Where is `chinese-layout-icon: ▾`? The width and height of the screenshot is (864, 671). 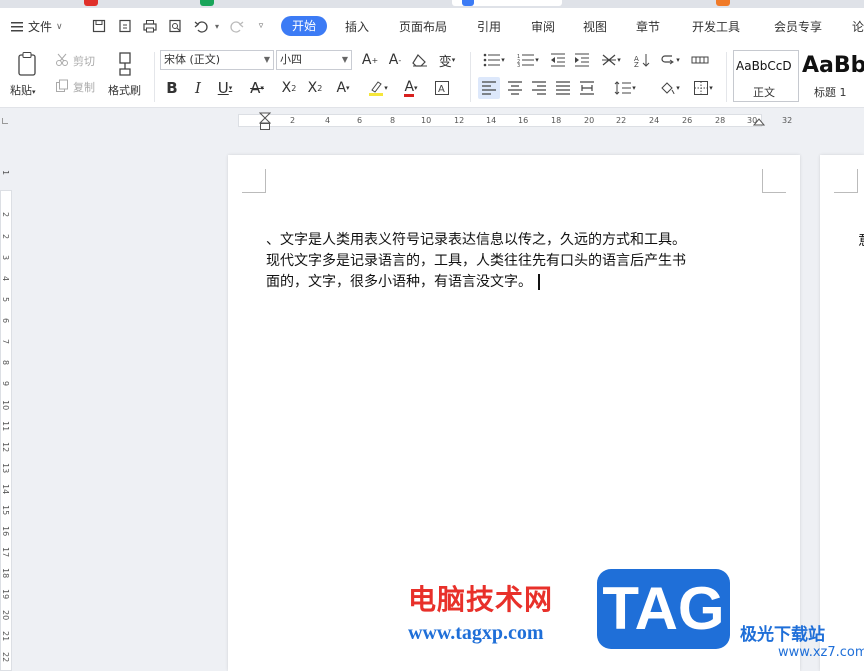 chinese-layout-icon: ▾ is located at coordinates (611, 60).